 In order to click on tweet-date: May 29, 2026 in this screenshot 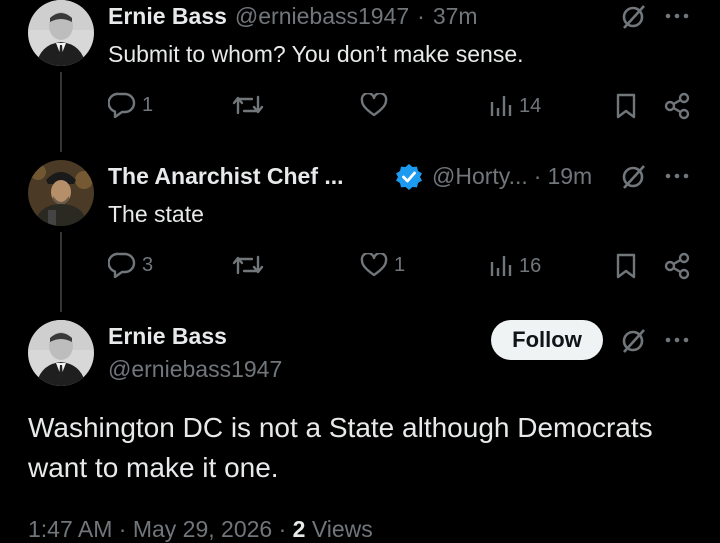, I will do `click(202, 529)`.